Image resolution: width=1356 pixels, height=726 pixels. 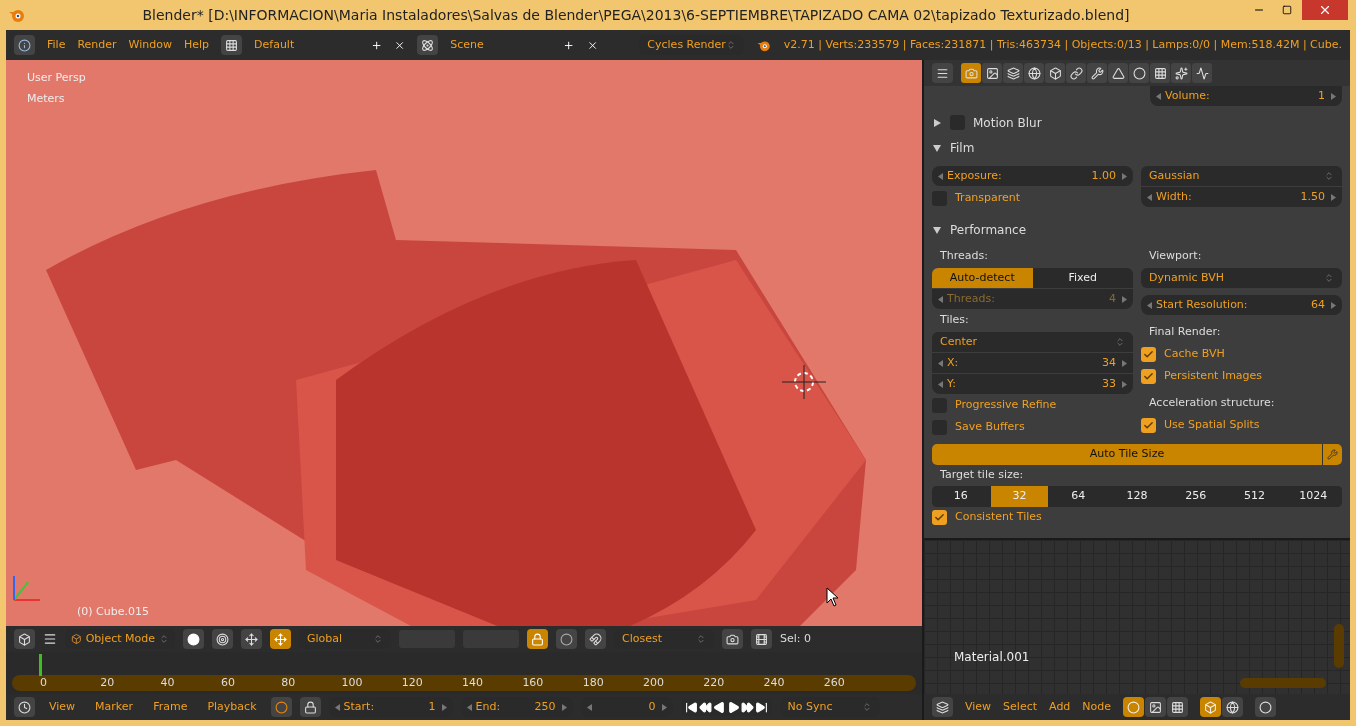 What do you see at coordinates (1032, 176) in the screenshot?
I see `exposure-field: Exposure: 1.00` at bounding box center [1032, 176].